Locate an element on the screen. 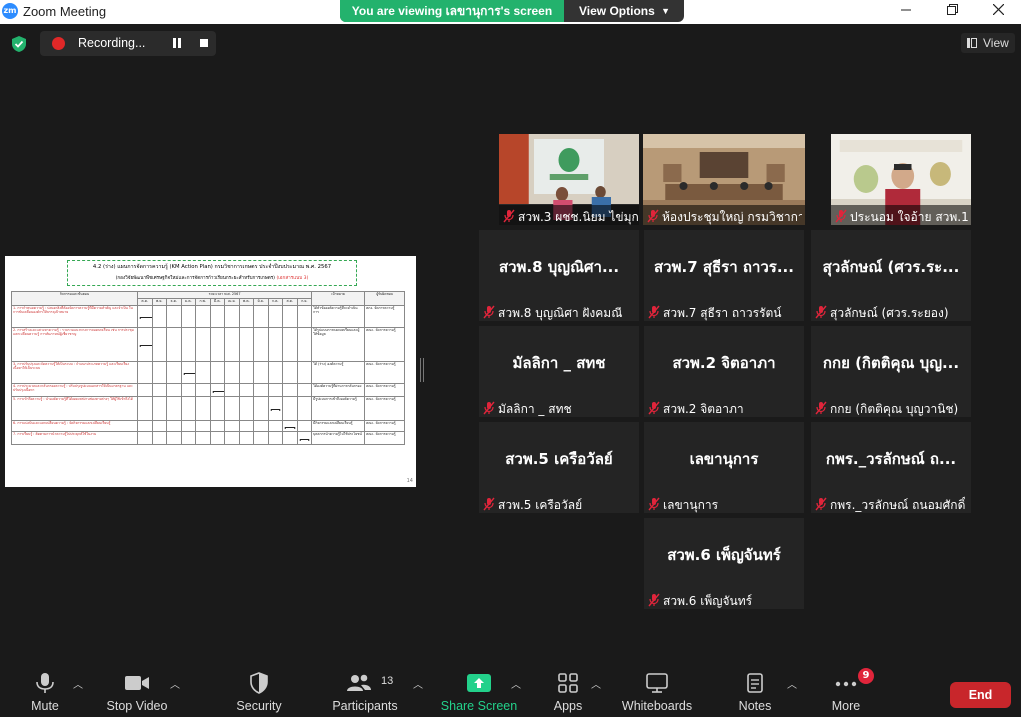 The image size is (1021, 717). view-options-button: View Options ▼ is located at coordinates (624, 11).